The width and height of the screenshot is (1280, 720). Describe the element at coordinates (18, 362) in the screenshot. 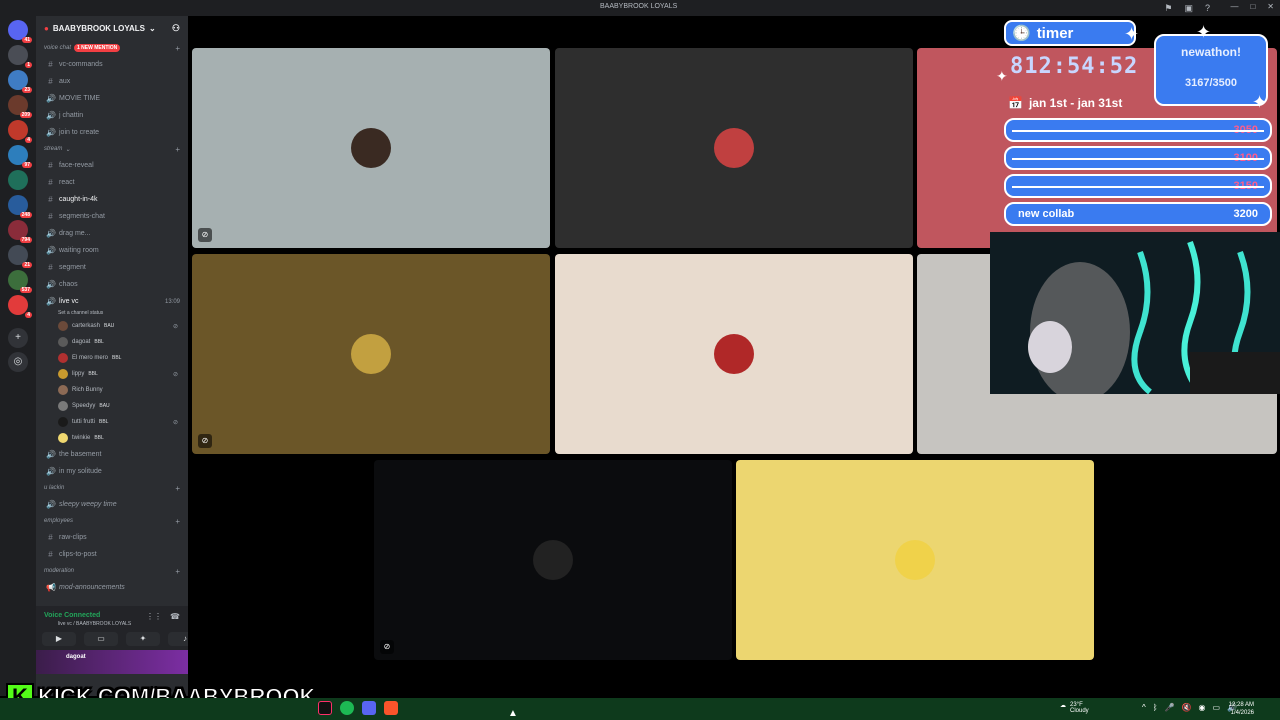

I see `discover-icon: ◎` at that location.